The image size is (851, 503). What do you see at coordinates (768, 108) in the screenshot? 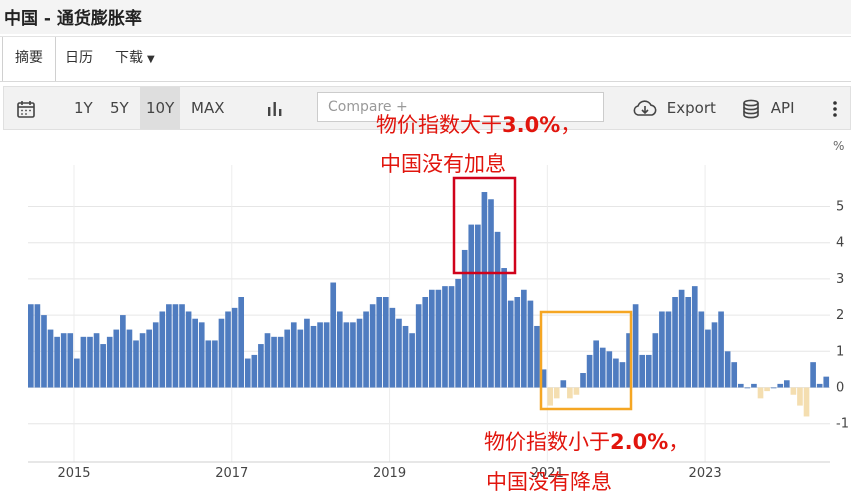
I see `api-button: API` at bounding box center [768, 108].